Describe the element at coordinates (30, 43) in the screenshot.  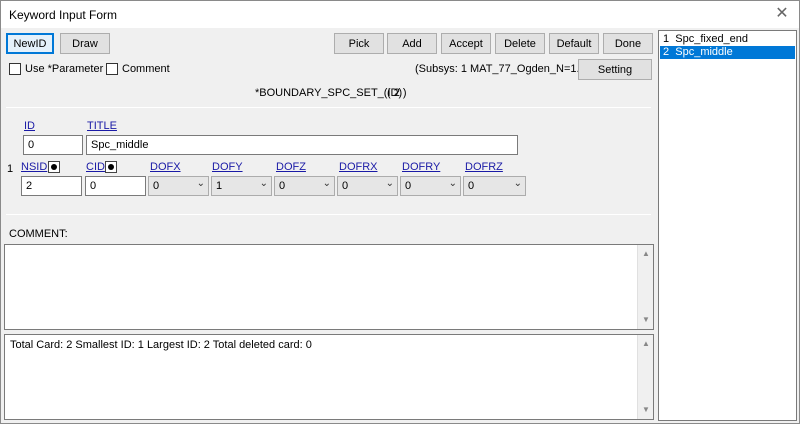
I see `newid-button: NewID` at that location.